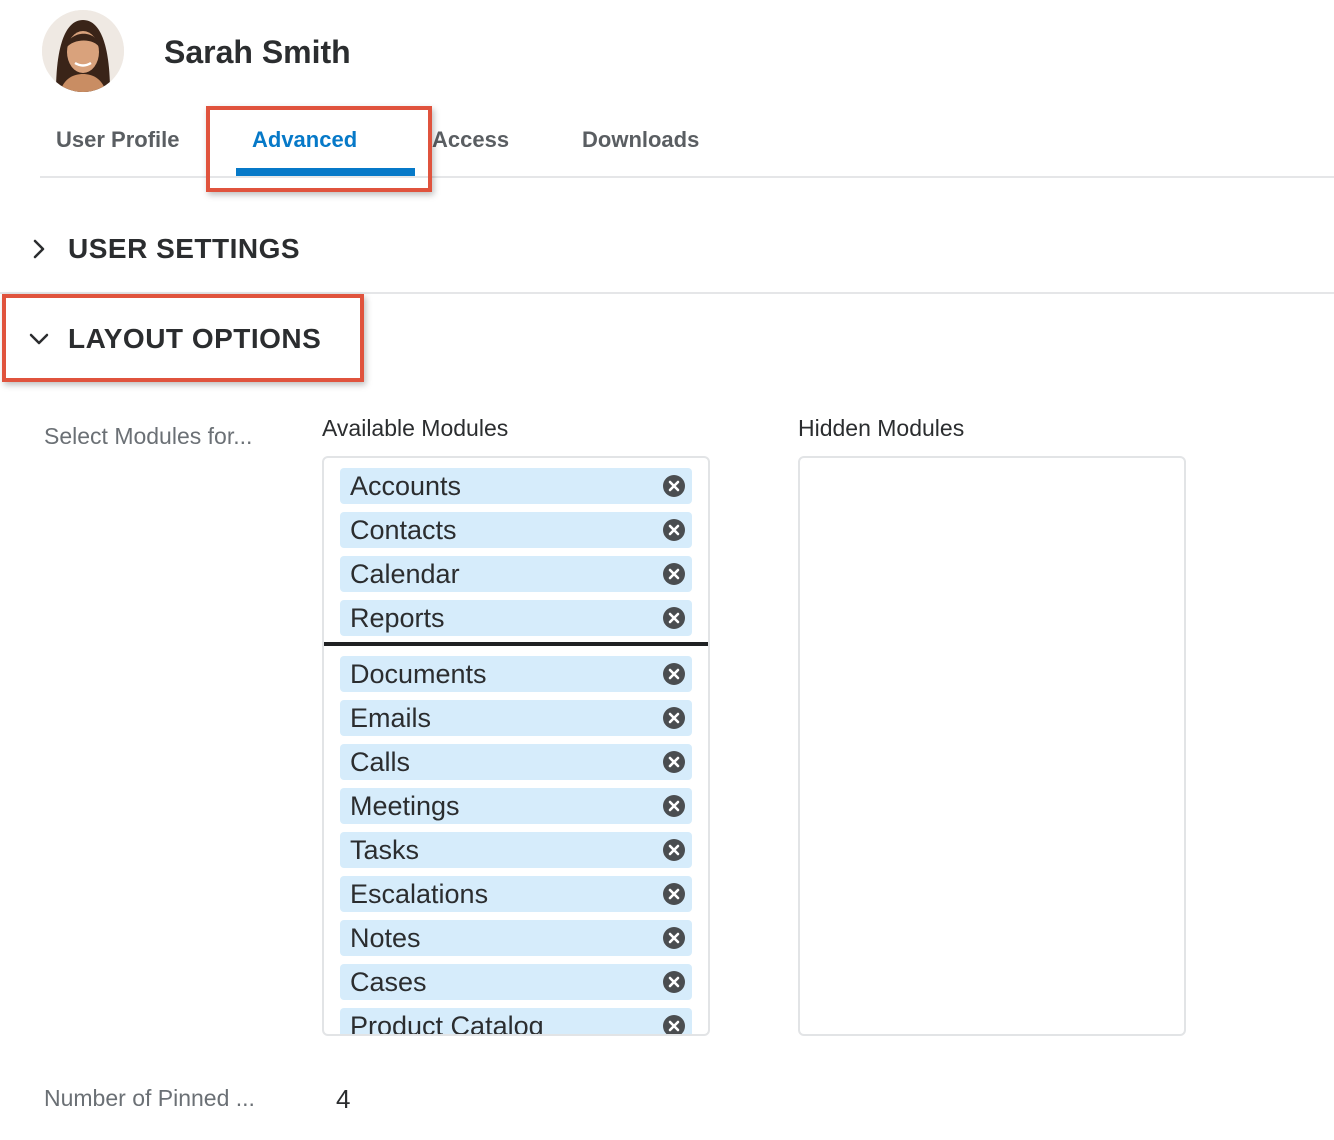 This screenshot has height=1140, width=1334. I want to click on module-pill: Tasks, so click(516, 850).